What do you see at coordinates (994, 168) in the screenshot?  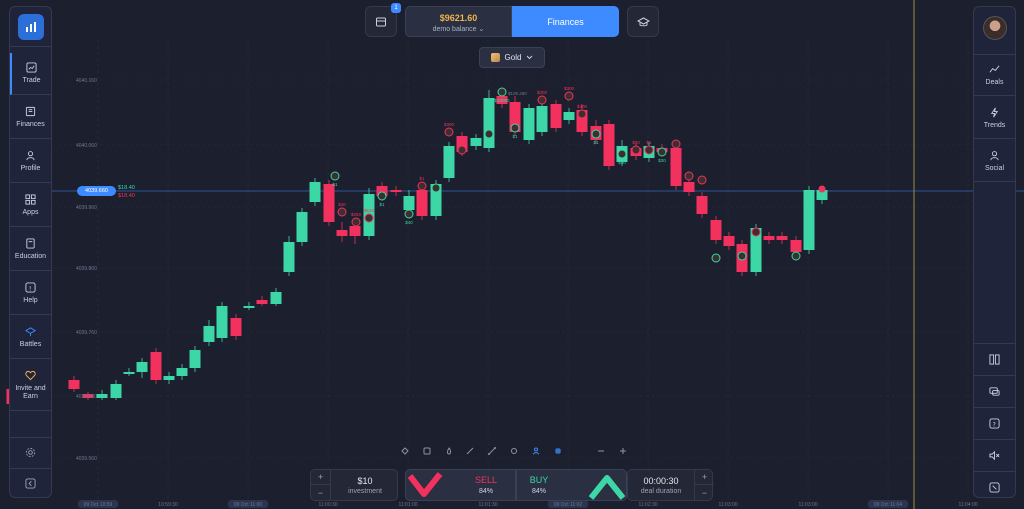 I see `nav-label: Social` at bounding box center [994, 168].